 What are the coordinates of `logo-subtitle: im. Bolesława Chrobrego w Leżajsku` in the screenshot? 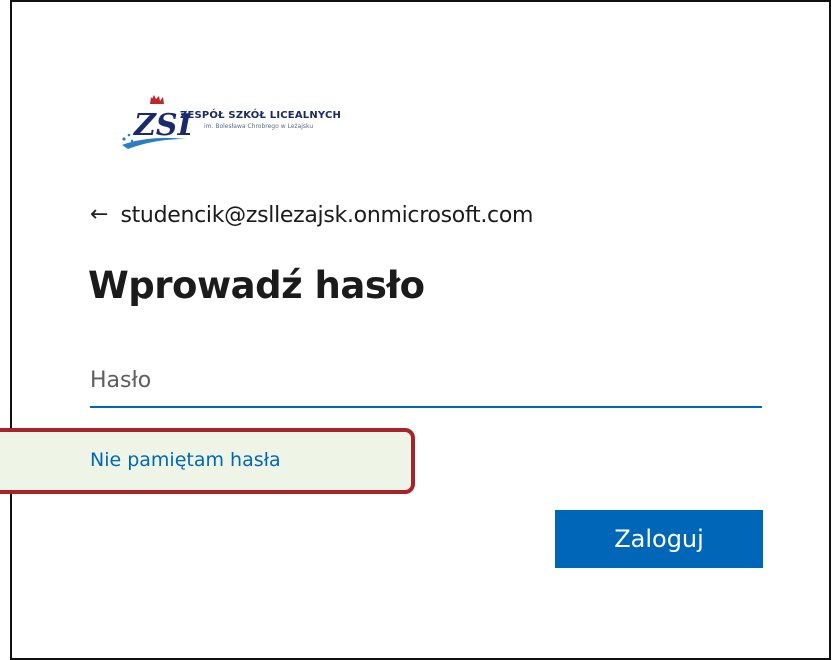 It's located at (259, 126).